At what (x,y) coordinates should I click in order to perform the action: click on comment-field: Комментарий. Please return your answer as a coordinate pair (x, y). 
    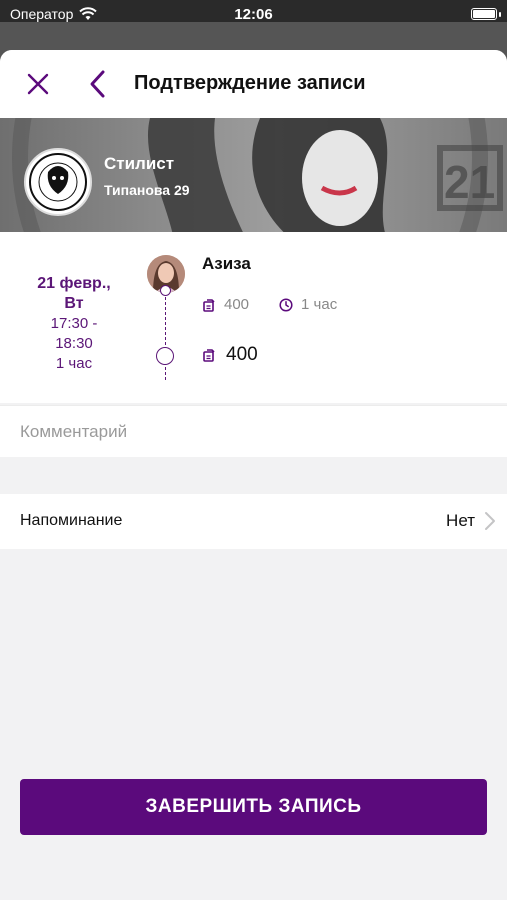
    Looking at the image, I should click on (253, 431).